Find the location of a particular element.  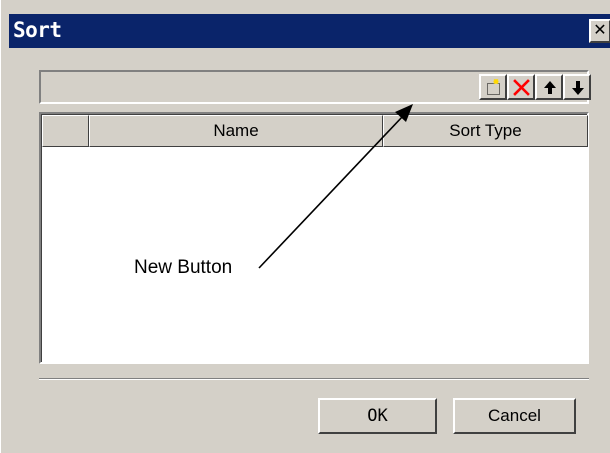

annotation-label: New Button is located at coordinates (183, 267).